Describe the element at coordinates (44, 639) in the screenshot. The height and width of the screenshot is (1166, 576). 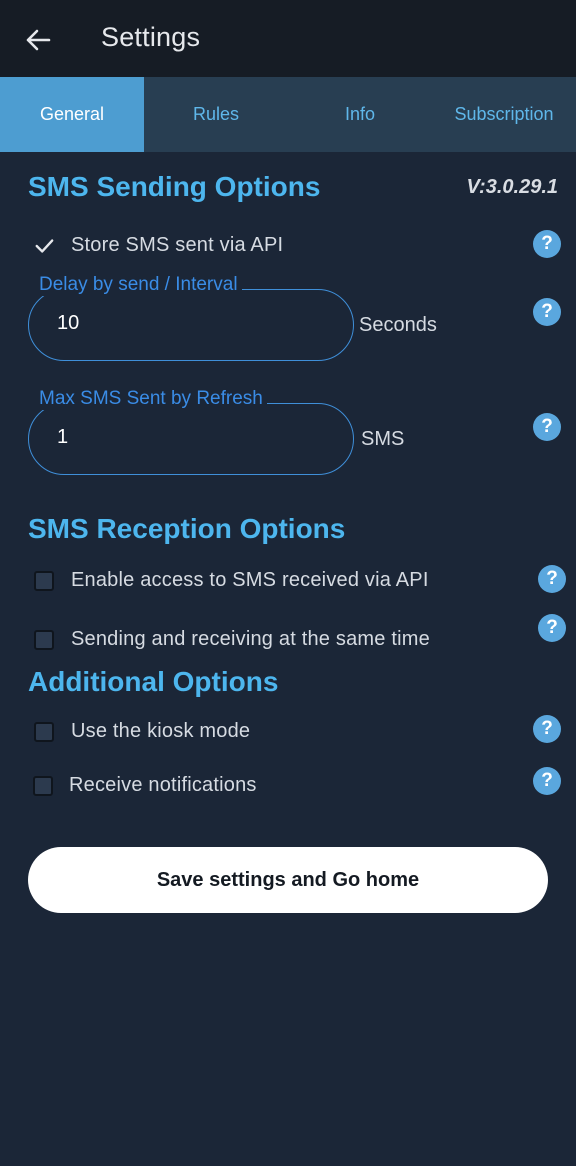
I see `same-time-checkbox` at that location.